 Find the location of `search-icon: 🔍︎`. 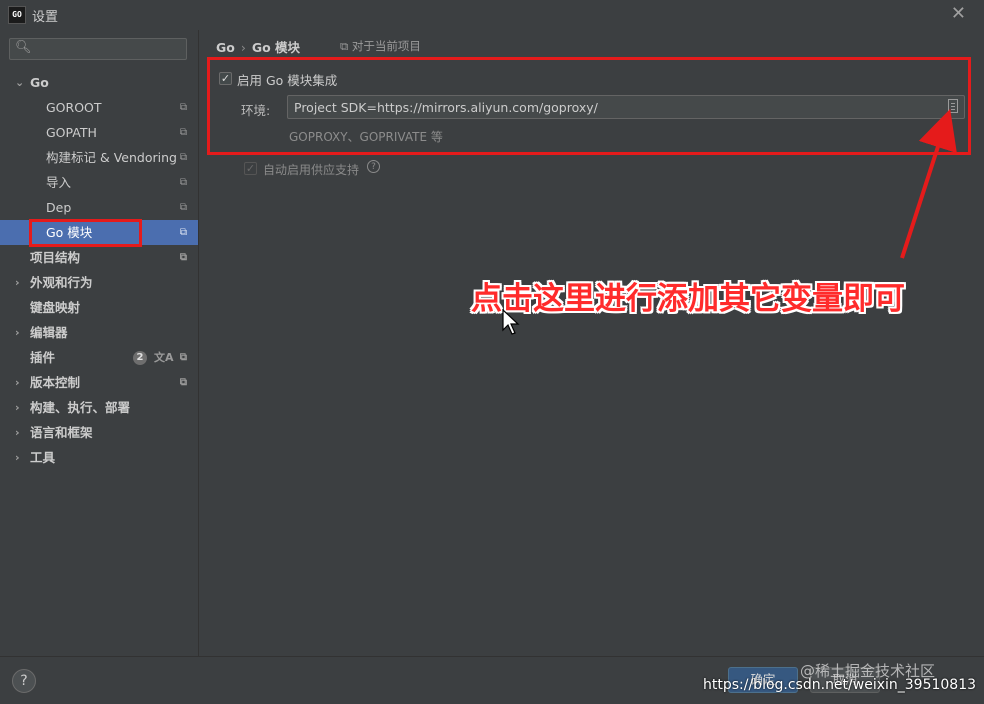

search-icon: 🔍︎ is located at coordinates (23, 47).